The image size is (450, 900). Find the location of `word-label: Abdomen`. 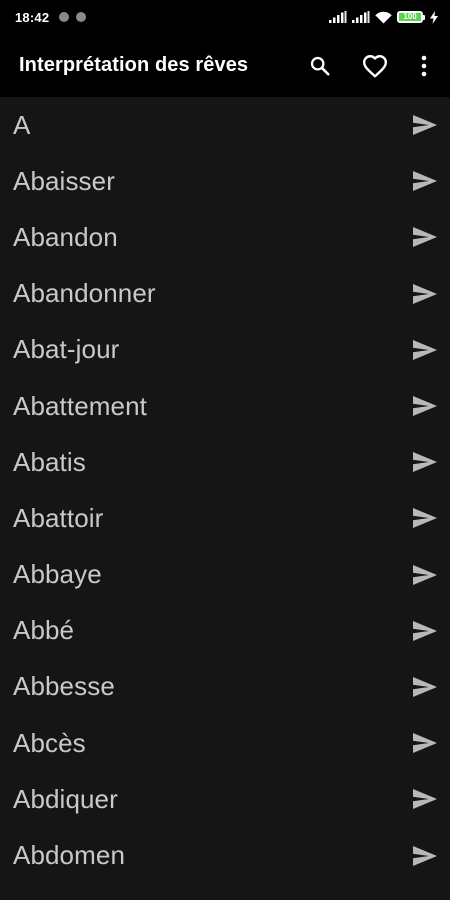

word-label: Abdomen is located at coordinates (69, 855).